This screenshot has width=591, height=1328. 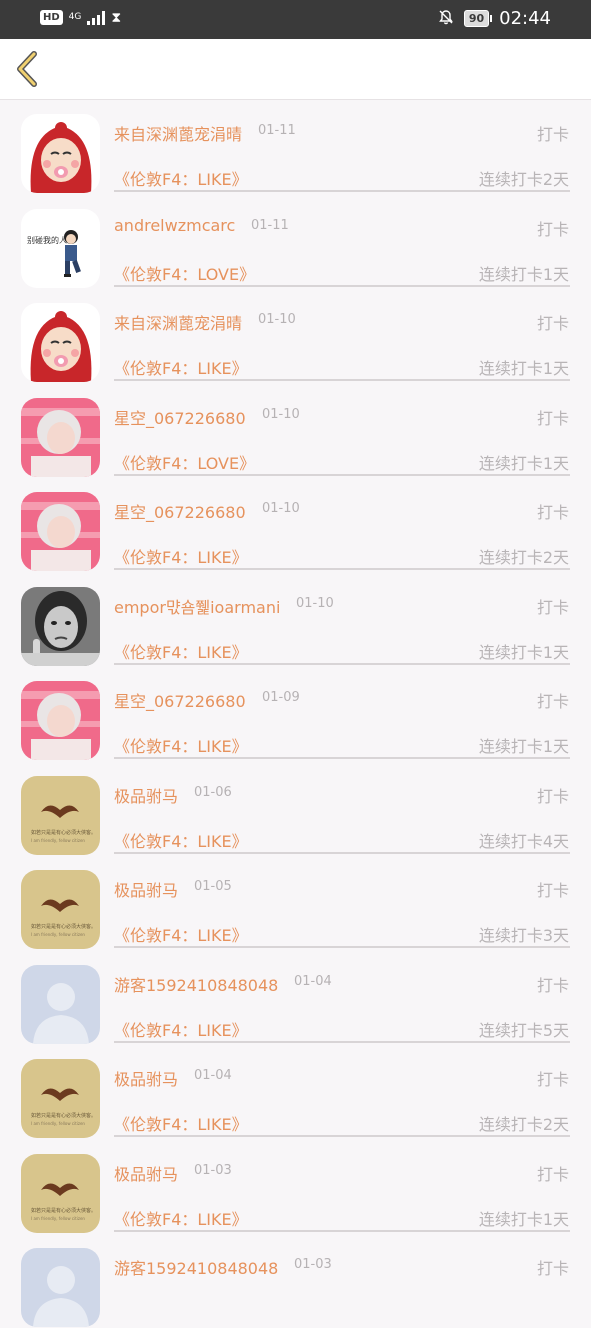 What do you see at coordinates (295, 147) in the screenshot?
I see `checkin-row: 来自深渊蓖宠涓晴 01-11 打卡《伦敦F4：LIKE》 连续打卡2天` at bounding box center [295, 147].